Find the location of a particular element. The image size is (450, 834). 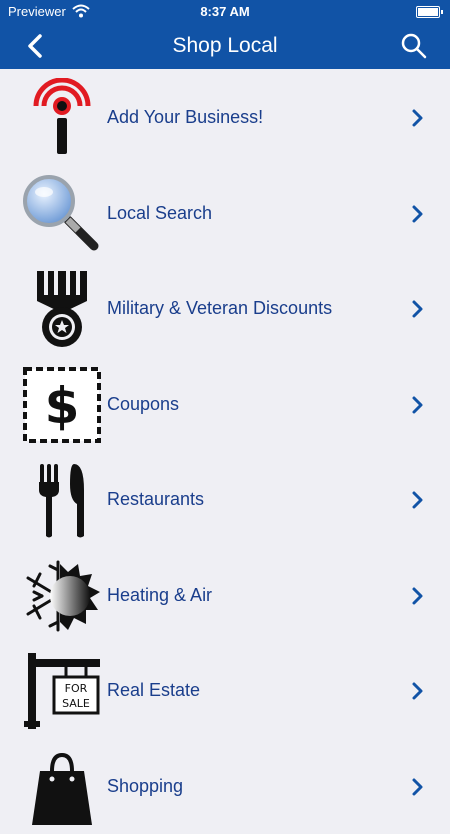

list-item-restaurants: Restaurants is located at coordinates (225, 500).